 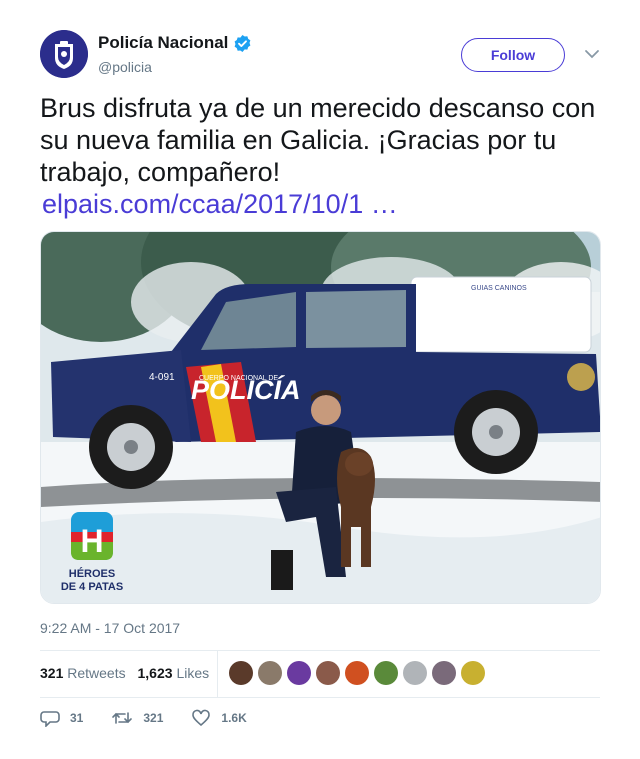 I want to click on retweet-icon, so click(x=122, y=718).